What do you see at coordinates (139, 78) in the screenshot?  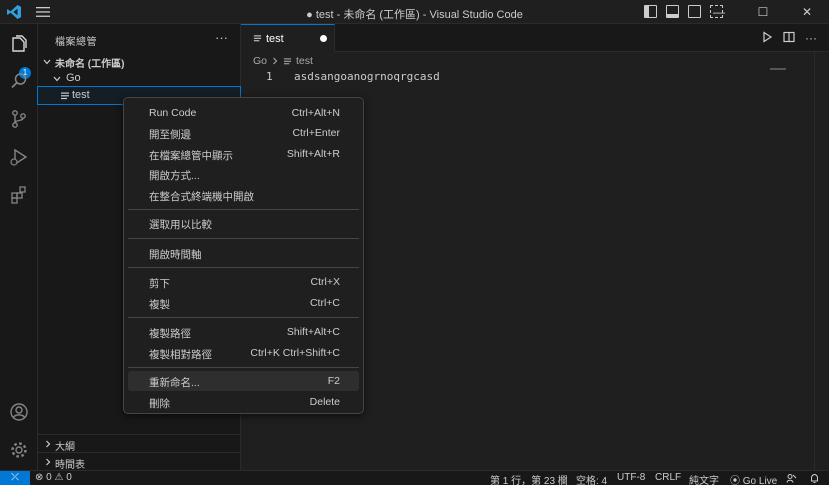 I see `folder-row-go: Go` at bounding box center [139, 78].